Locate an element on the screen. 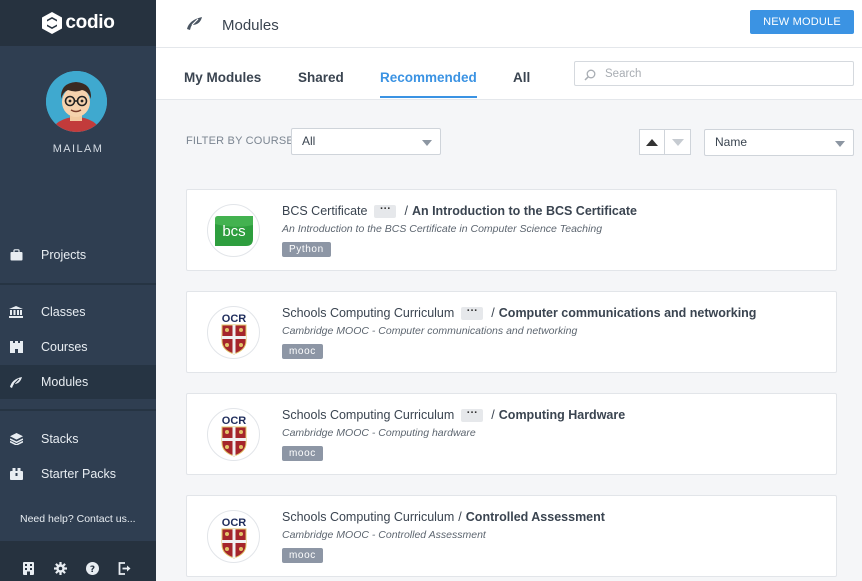 This screenshot has width=862, height=581. sidebar-item-label: Classes is located at coordinates (63, 312).